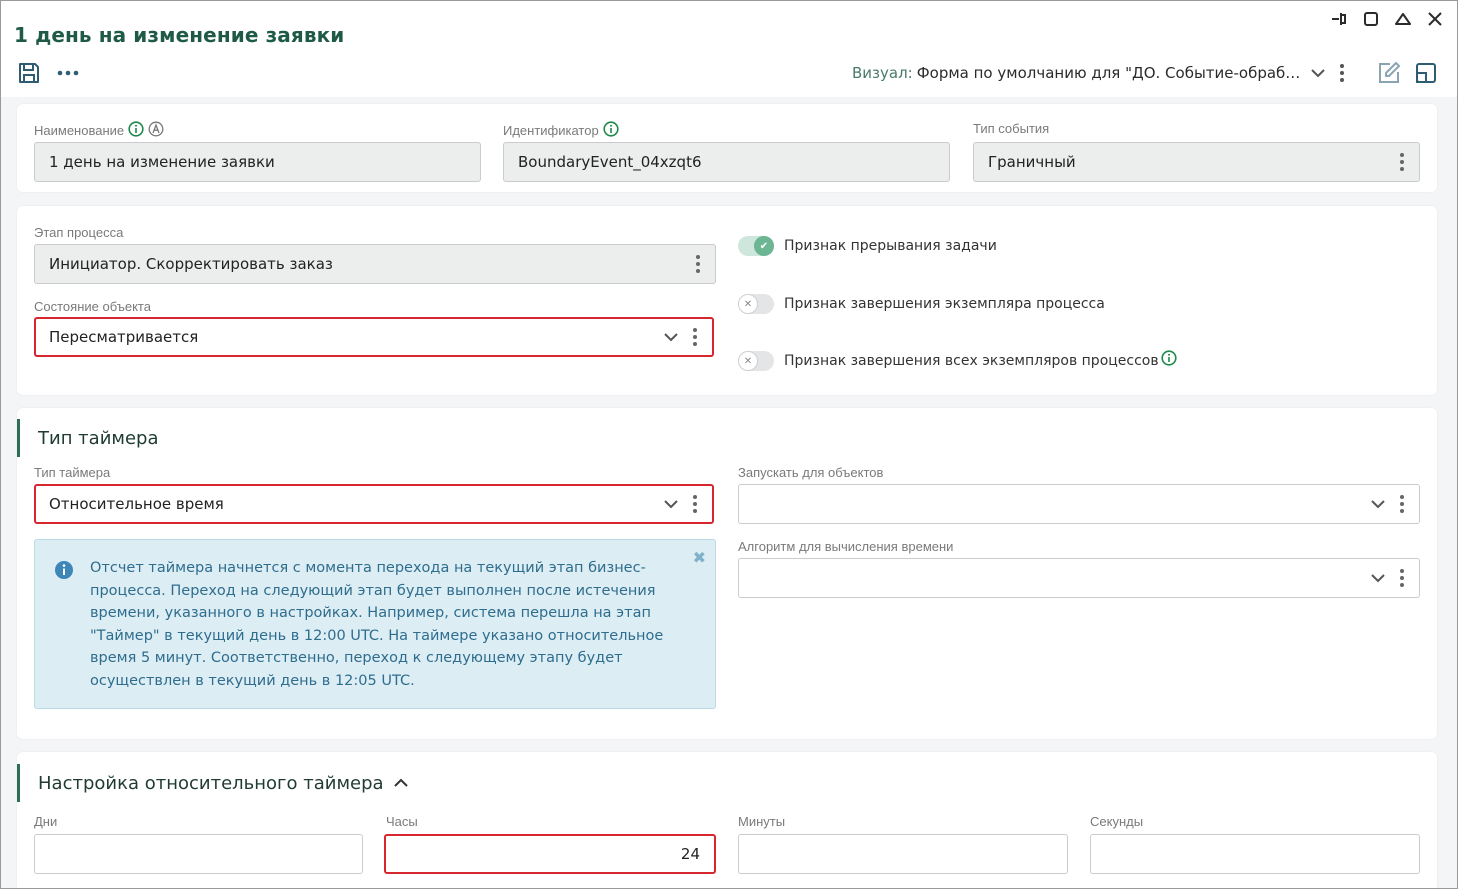 This screenshot has height=889, width=1458. I want to click on toggle-switch: ✔, so click(756, 246).